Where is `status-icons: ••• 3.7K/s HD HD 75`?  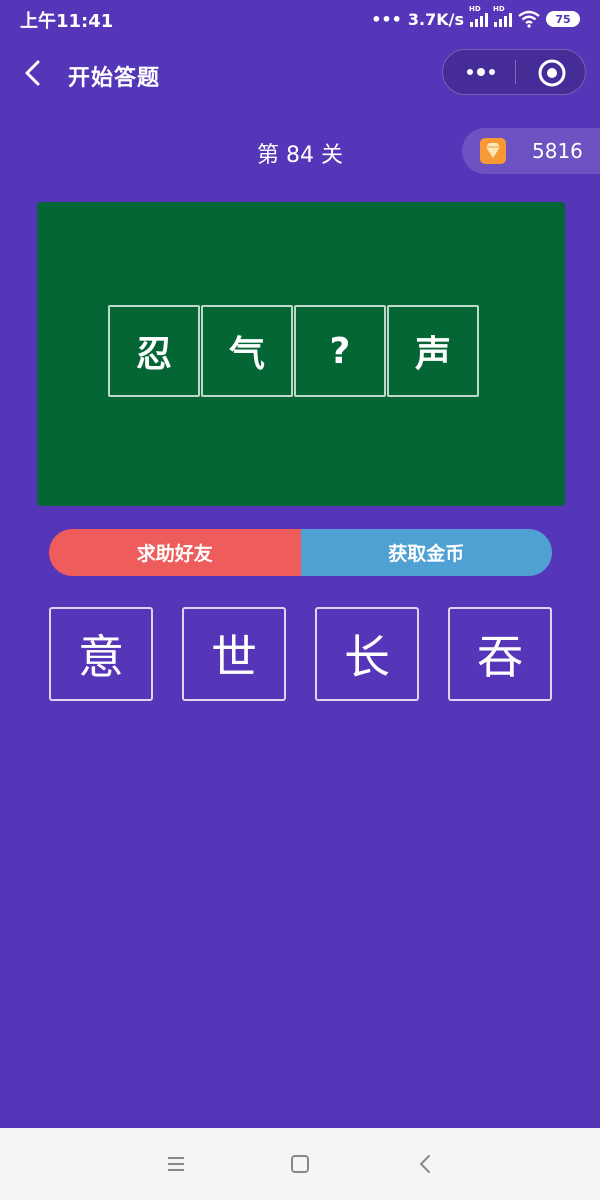
status-icons: ••• 3.7K/s HD HD 75 is located at coordinates (475, 18).